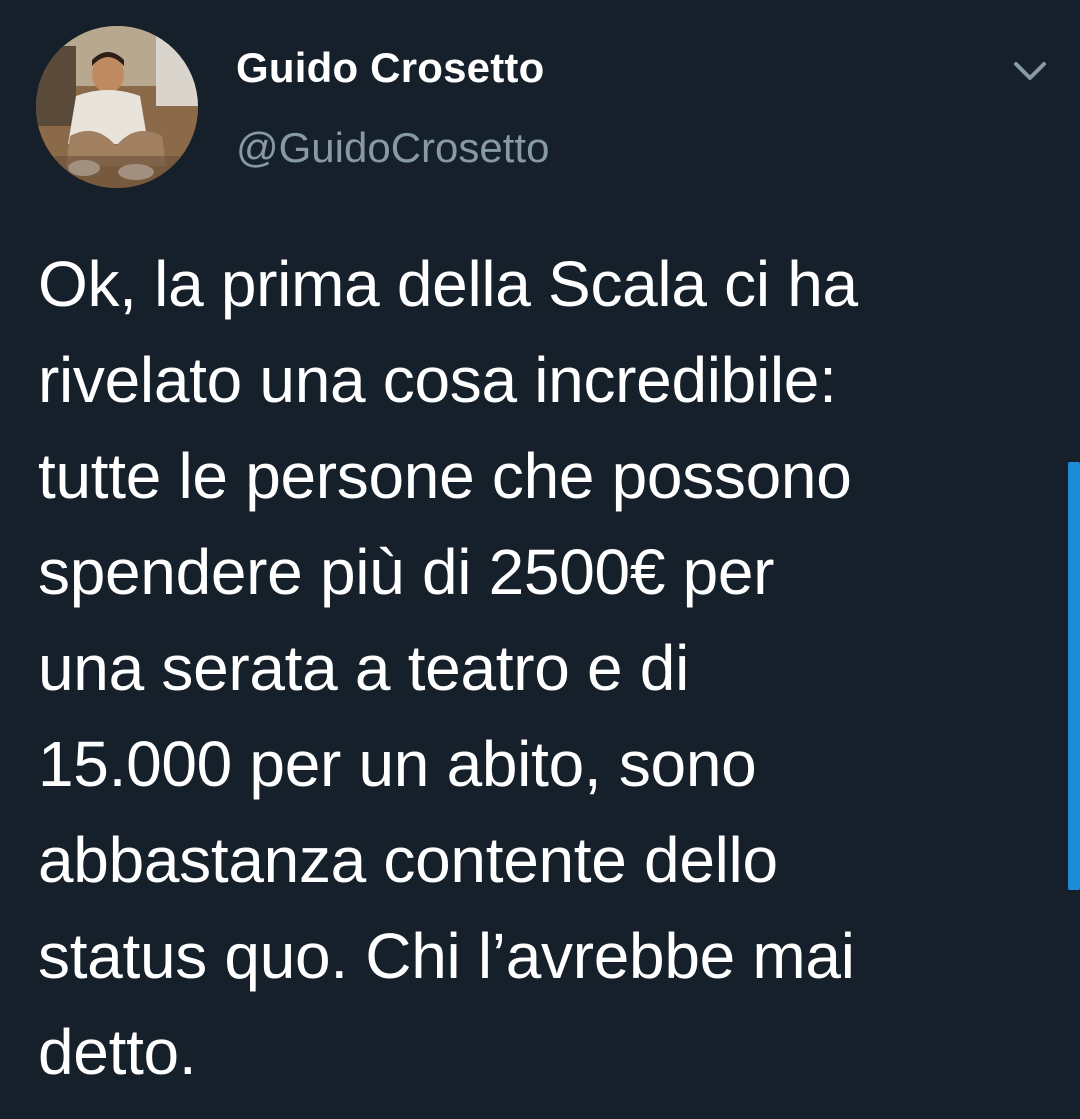  What do you see at coordinates (437, 380) in the screenshot?
I see `tweet-text-line: rivelato una cosa incredibile:` at bounding box center [437, 380].